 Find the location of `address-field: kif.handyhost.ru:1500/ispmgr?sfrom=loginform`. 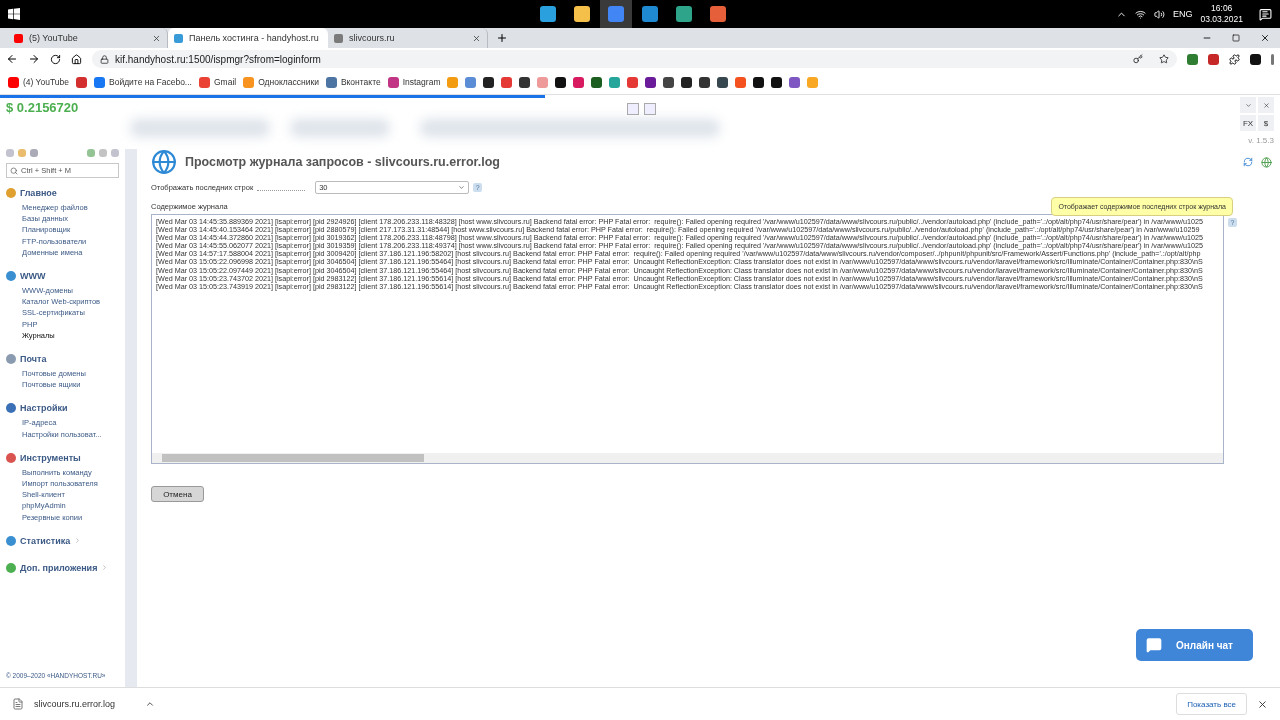

address-field: kif.handyhost.ru:1500/ispmgr?sfrom=loginform is located at coordinates (634, 59).